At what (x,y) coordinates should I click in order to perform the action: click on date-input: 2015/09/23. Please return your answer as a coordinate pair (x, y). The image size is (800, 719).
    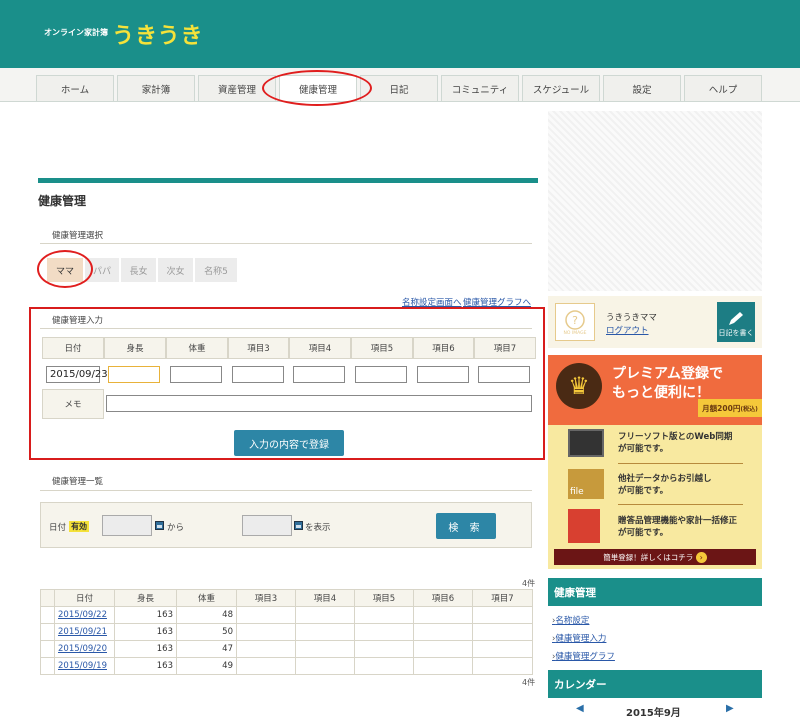
    Looking at the image, I should click on (77, 374).